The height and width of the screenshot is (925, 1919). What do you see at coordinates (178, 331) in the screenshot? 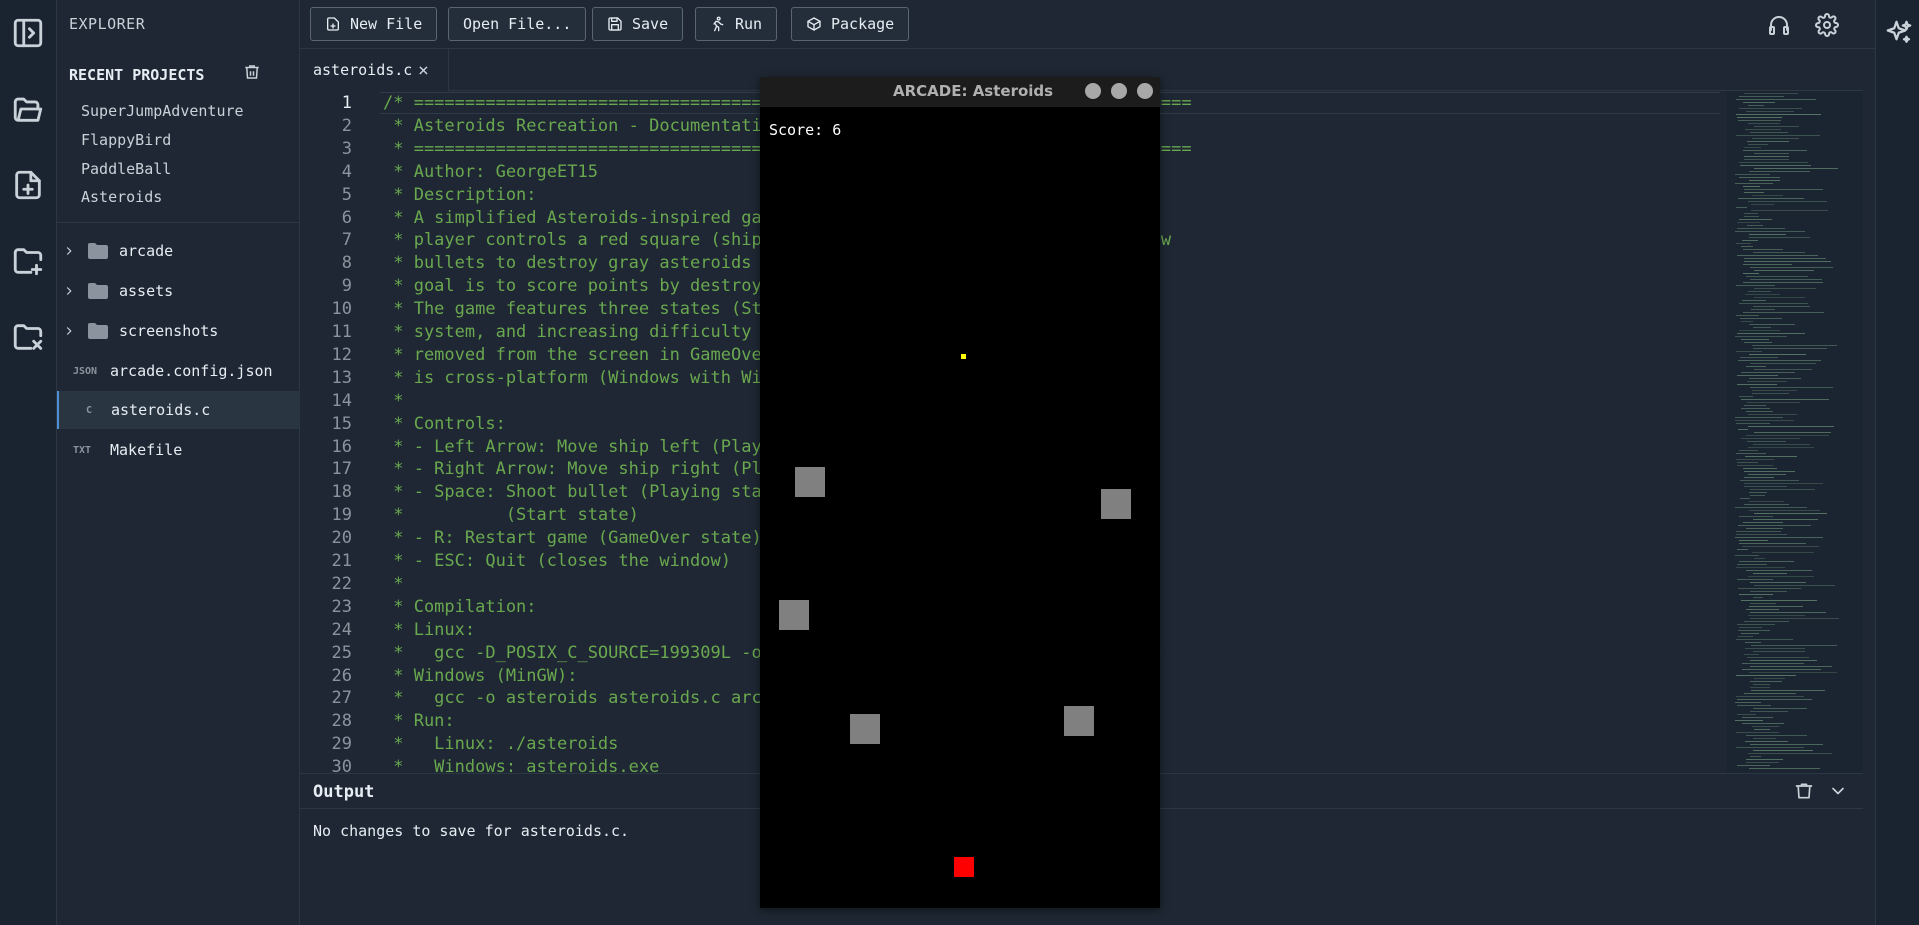
I see `tree-folder-screenshots: screenshots` at bounding box center [178, 331].